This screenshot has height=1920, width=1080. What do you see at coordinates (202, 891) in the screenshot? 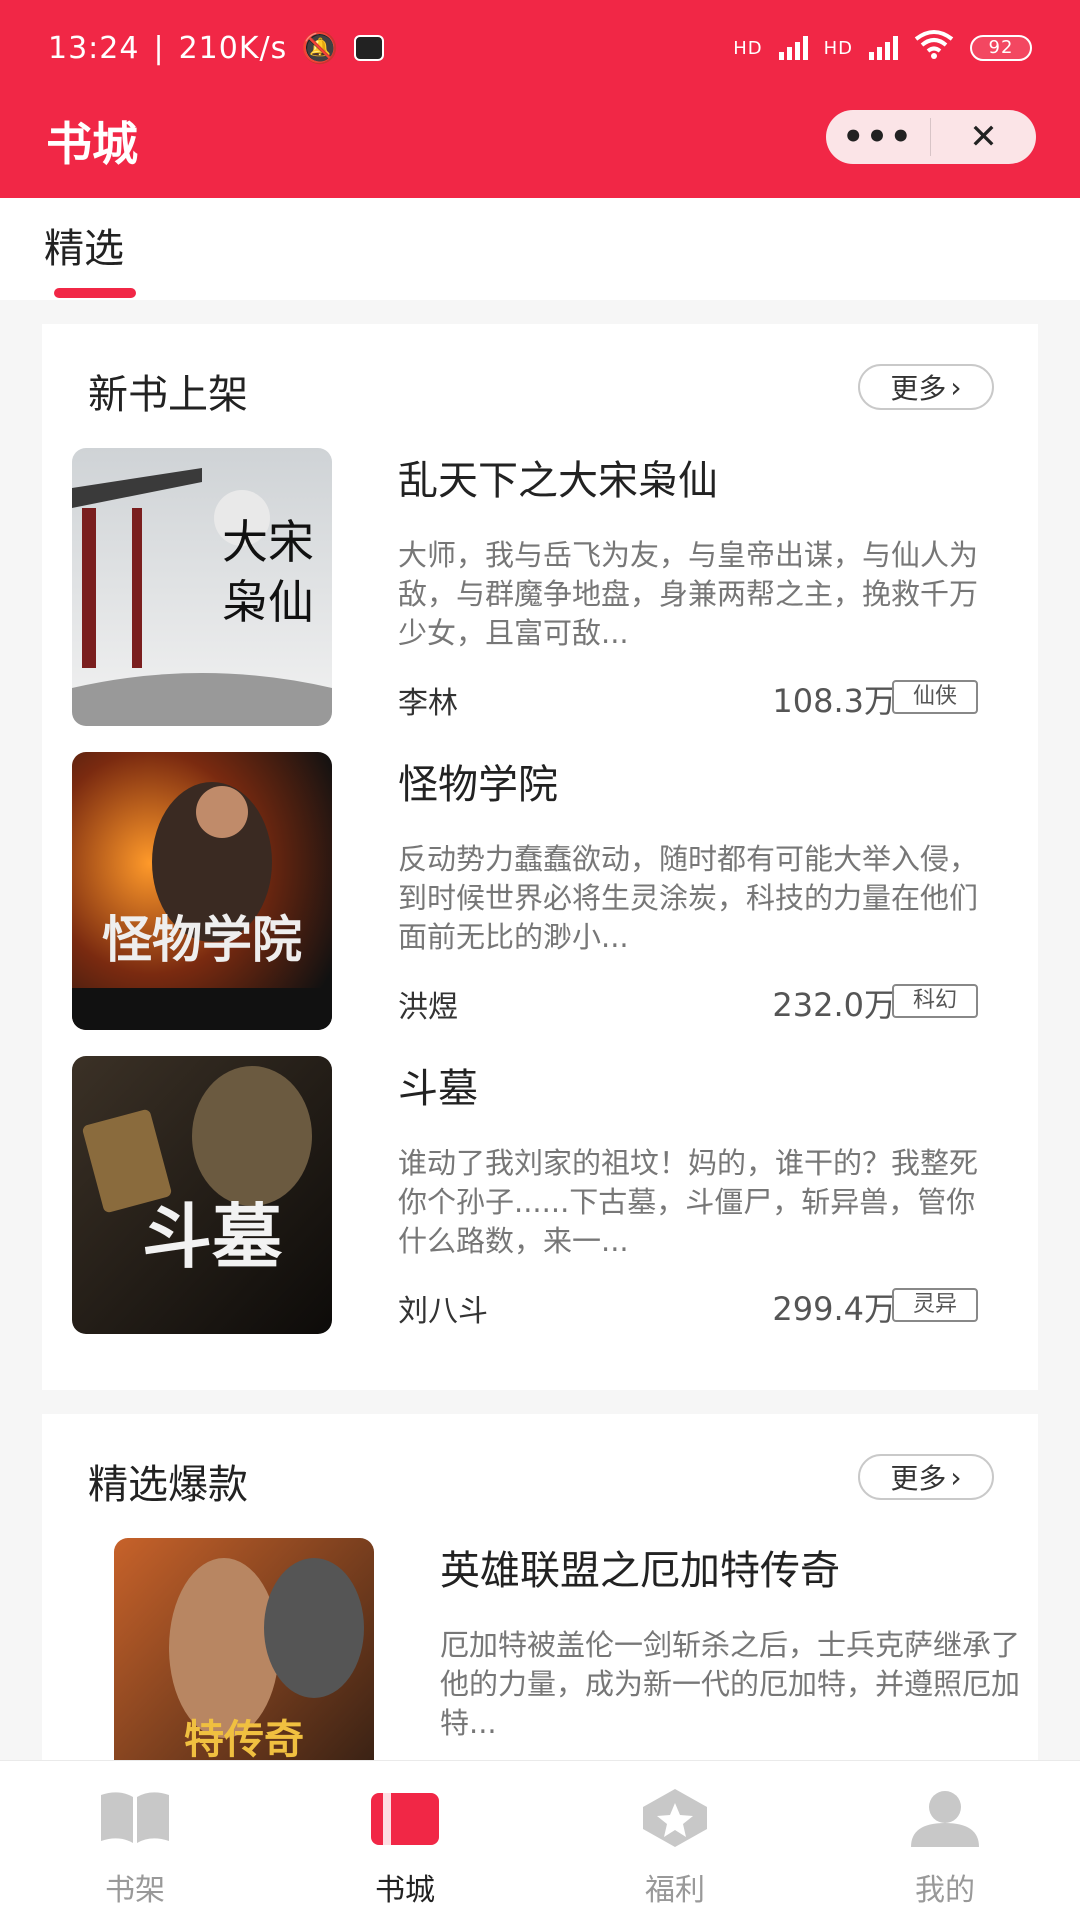
I see `book-cover: 怪物学院` at bounding box center [202, 891].